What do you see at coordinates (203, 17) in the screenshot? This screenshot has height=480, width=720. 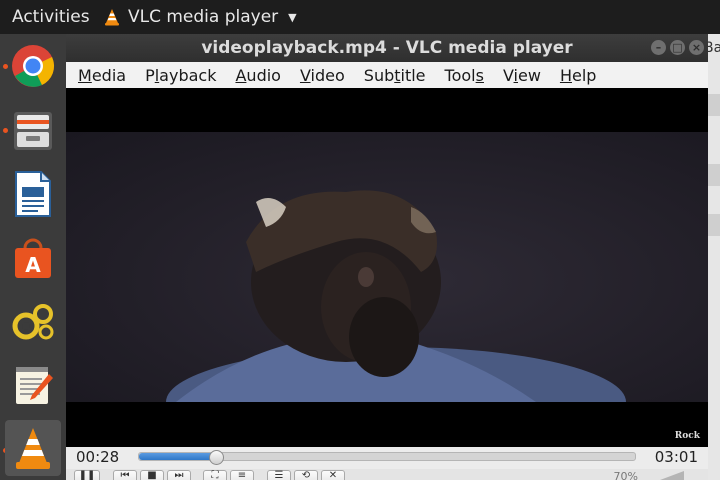 I see `app-menu-label: VLC media player` at bounding box center [203, 17].